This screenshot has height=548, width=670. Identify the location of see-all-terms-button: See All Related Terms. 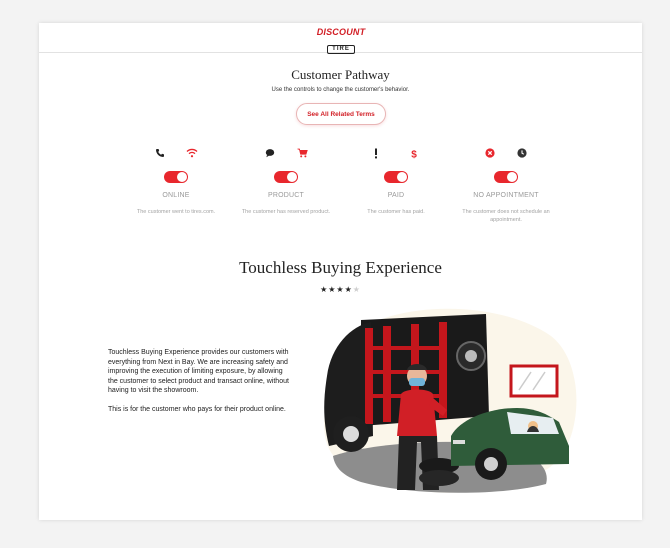
(341, 114).